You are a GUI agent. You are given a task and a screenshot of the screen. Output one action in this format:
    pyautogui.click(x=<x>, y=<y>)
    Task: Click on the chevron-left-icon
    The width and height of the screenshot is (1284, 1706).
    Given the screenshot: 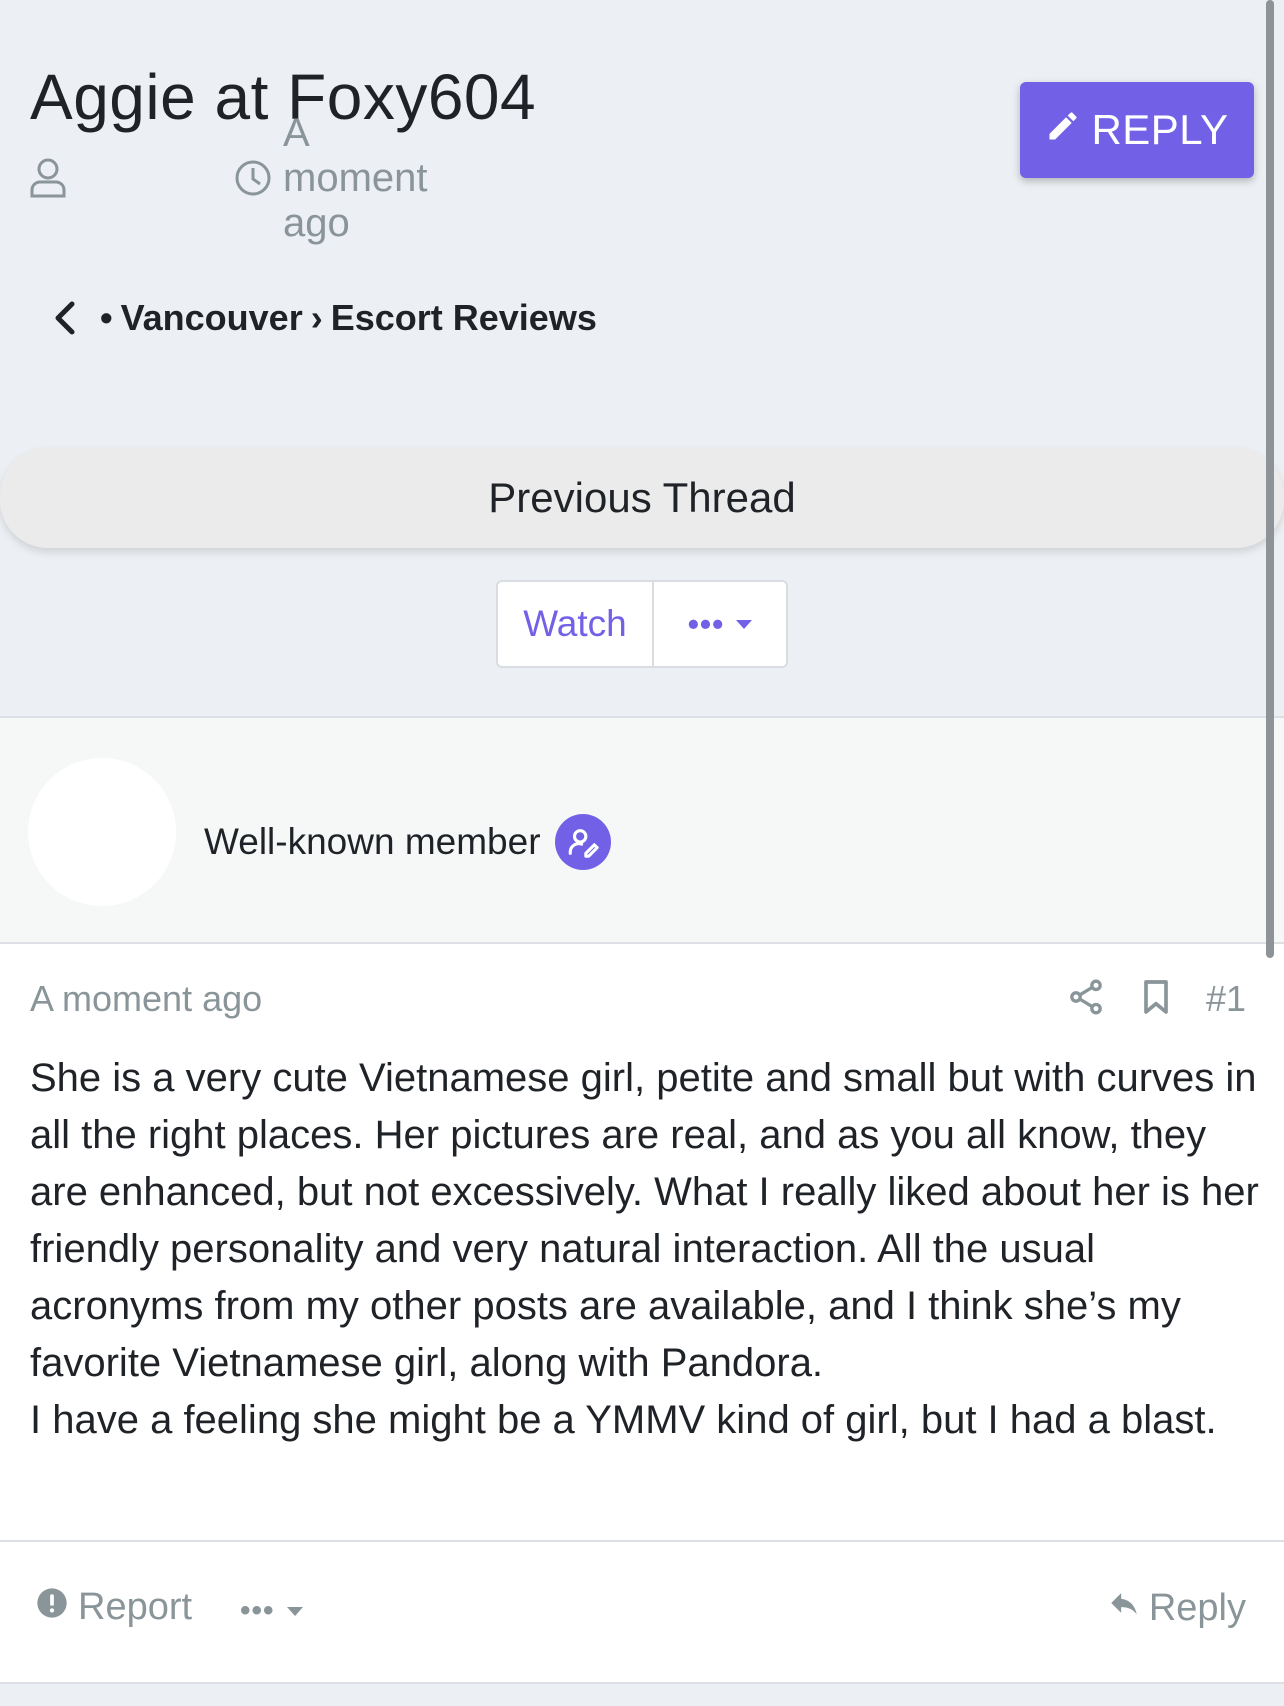 What is the action you would take?
    pyautogui.click(x=65, y=318)
    